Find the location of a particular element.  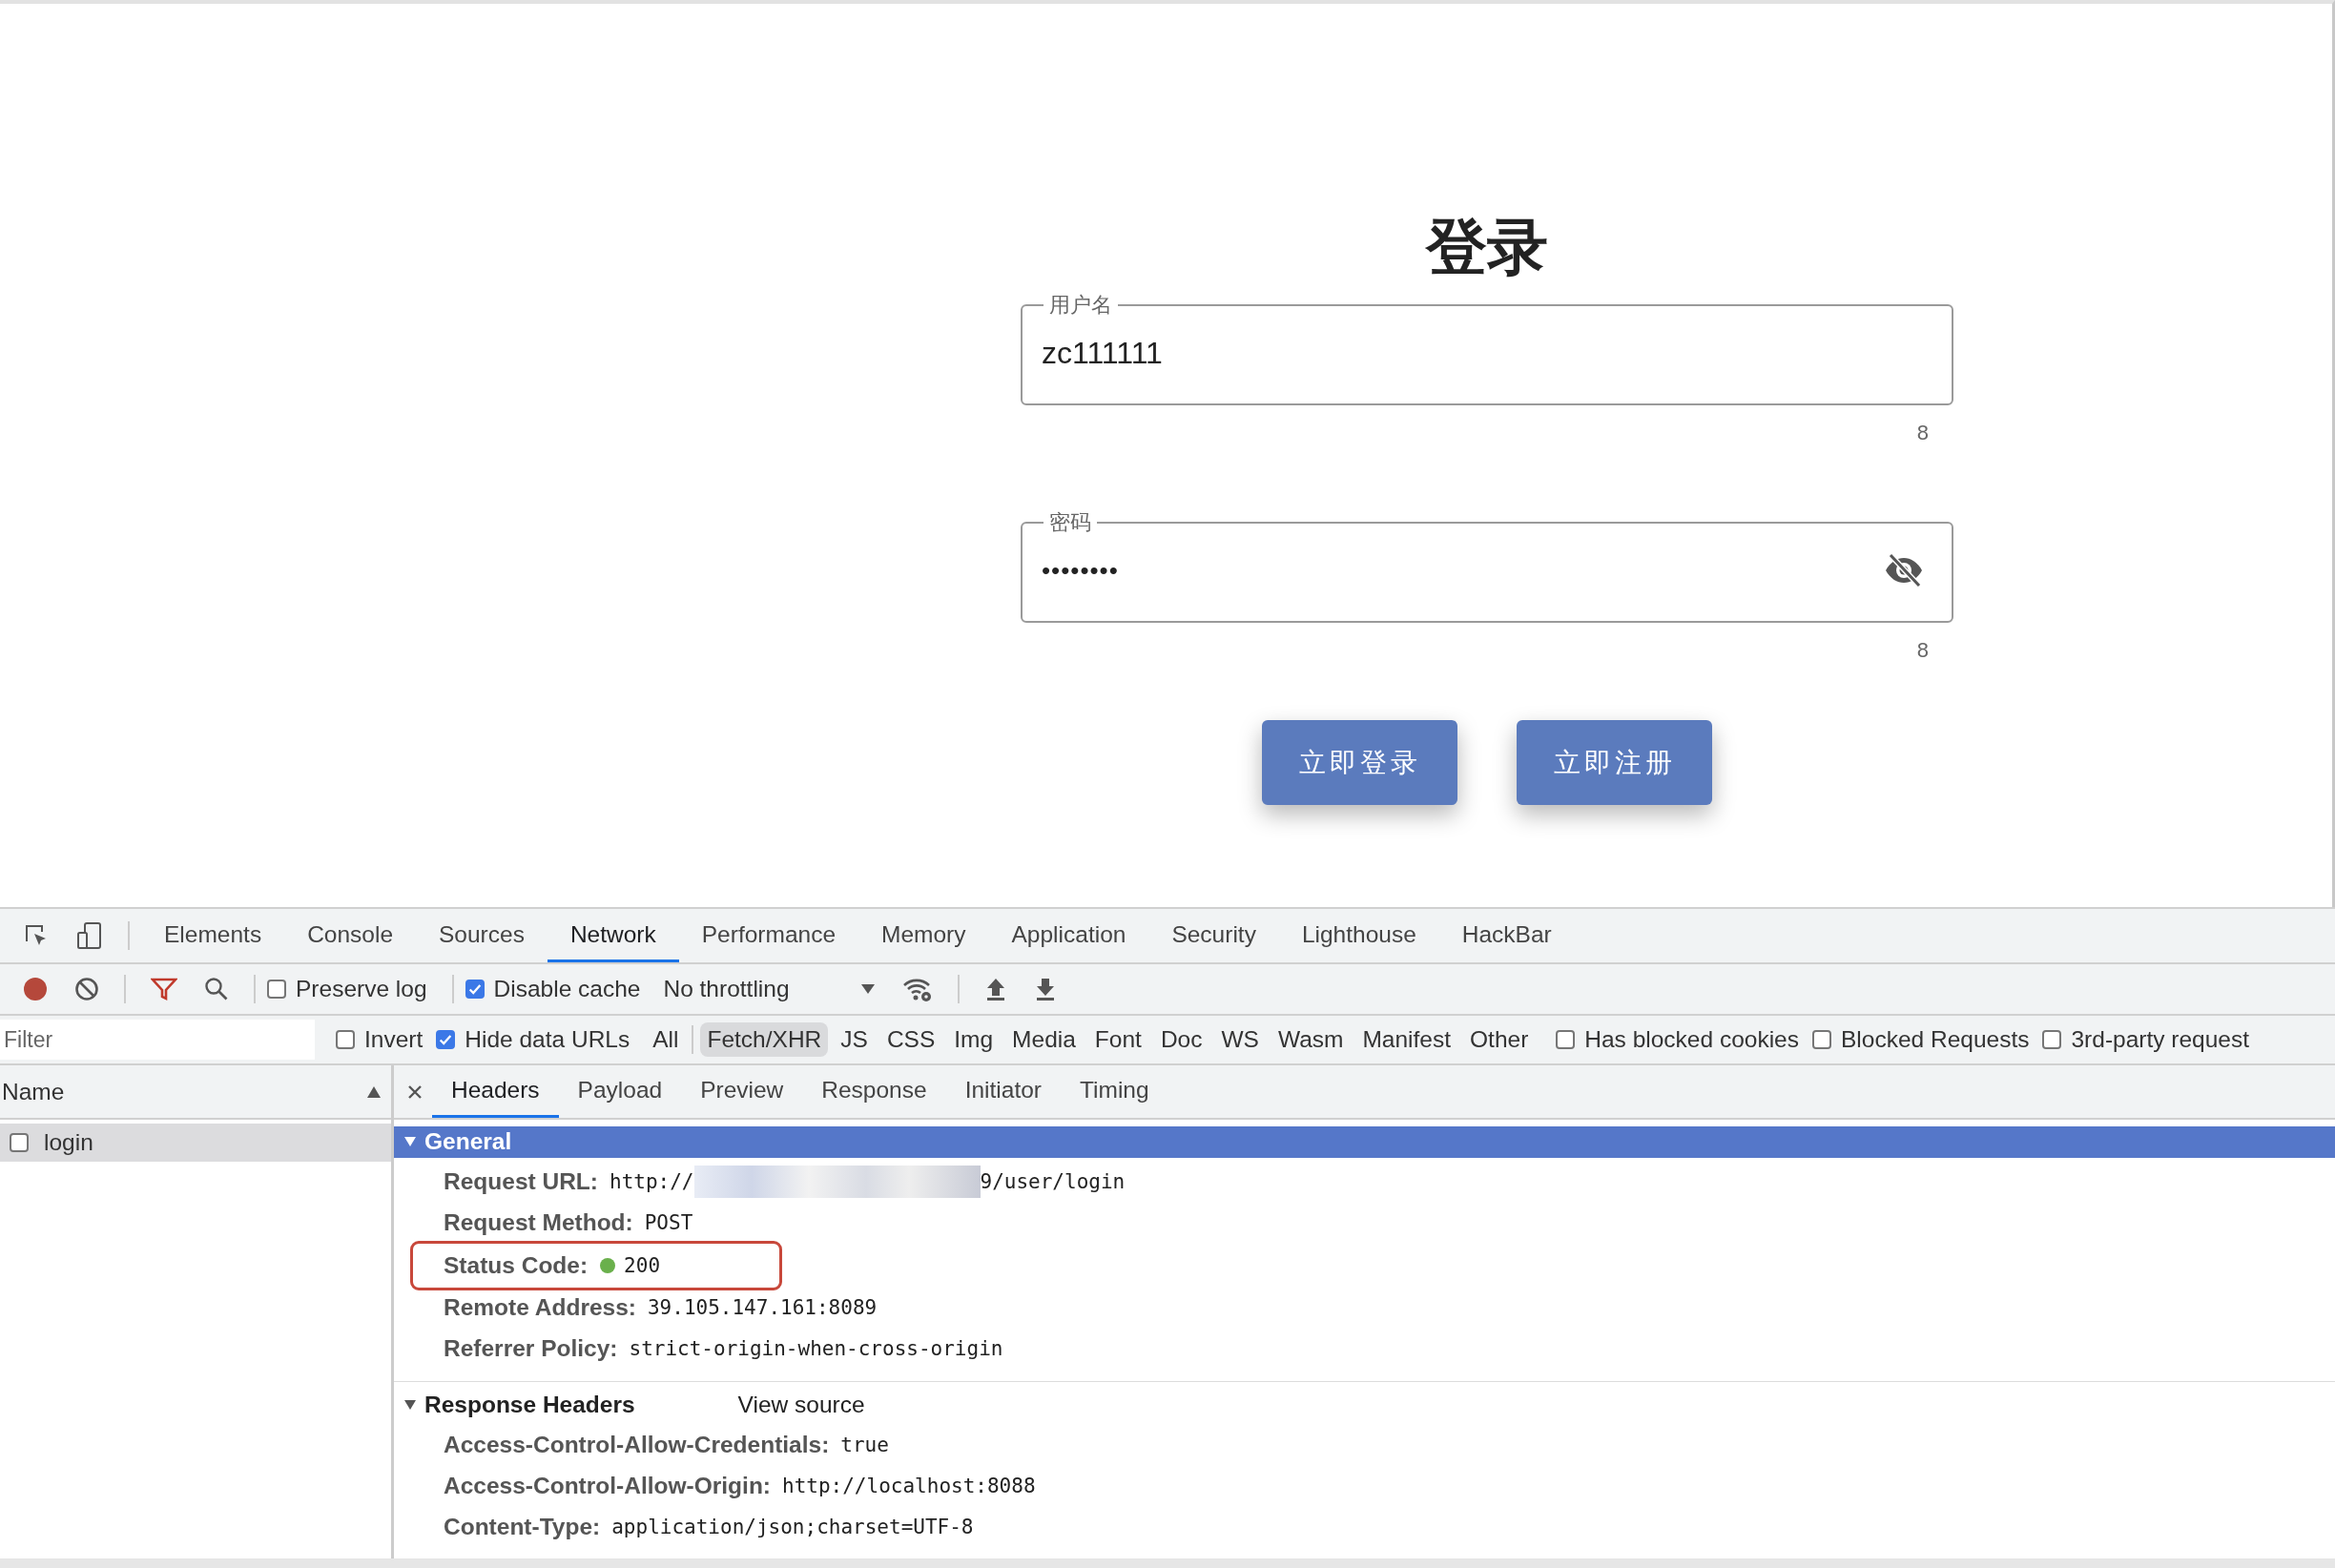

detail-tab: Timing is located at coordinates (1114, 1091).